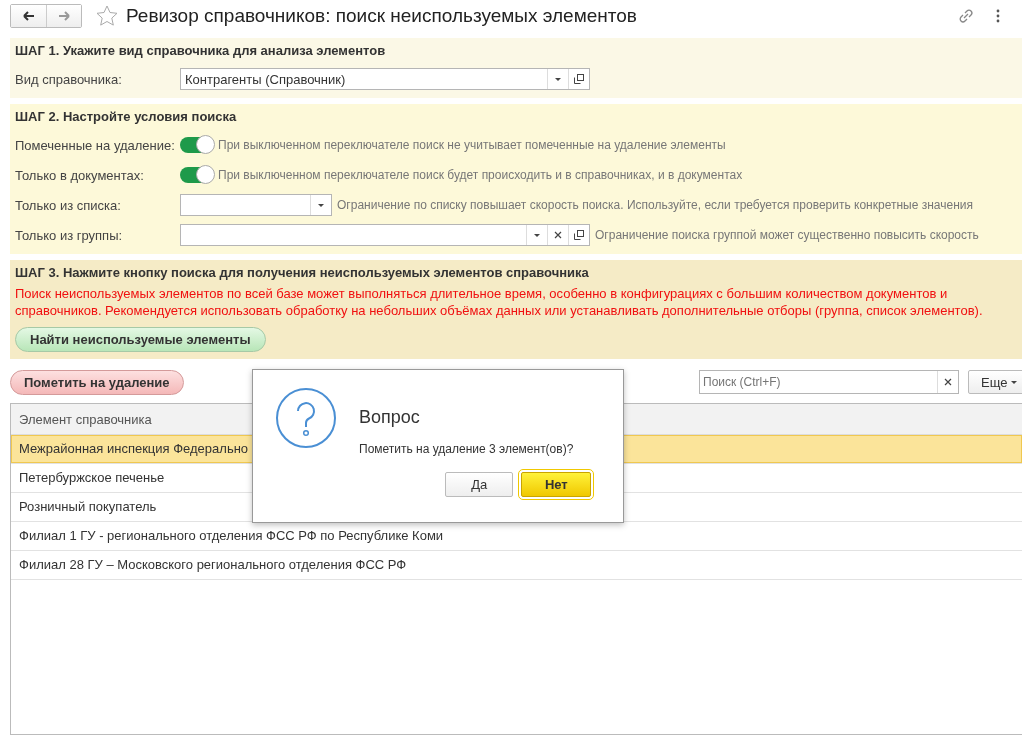  Describe the element at coordinates (966, 16) in the screenshot. I see `link-icon` at that location.